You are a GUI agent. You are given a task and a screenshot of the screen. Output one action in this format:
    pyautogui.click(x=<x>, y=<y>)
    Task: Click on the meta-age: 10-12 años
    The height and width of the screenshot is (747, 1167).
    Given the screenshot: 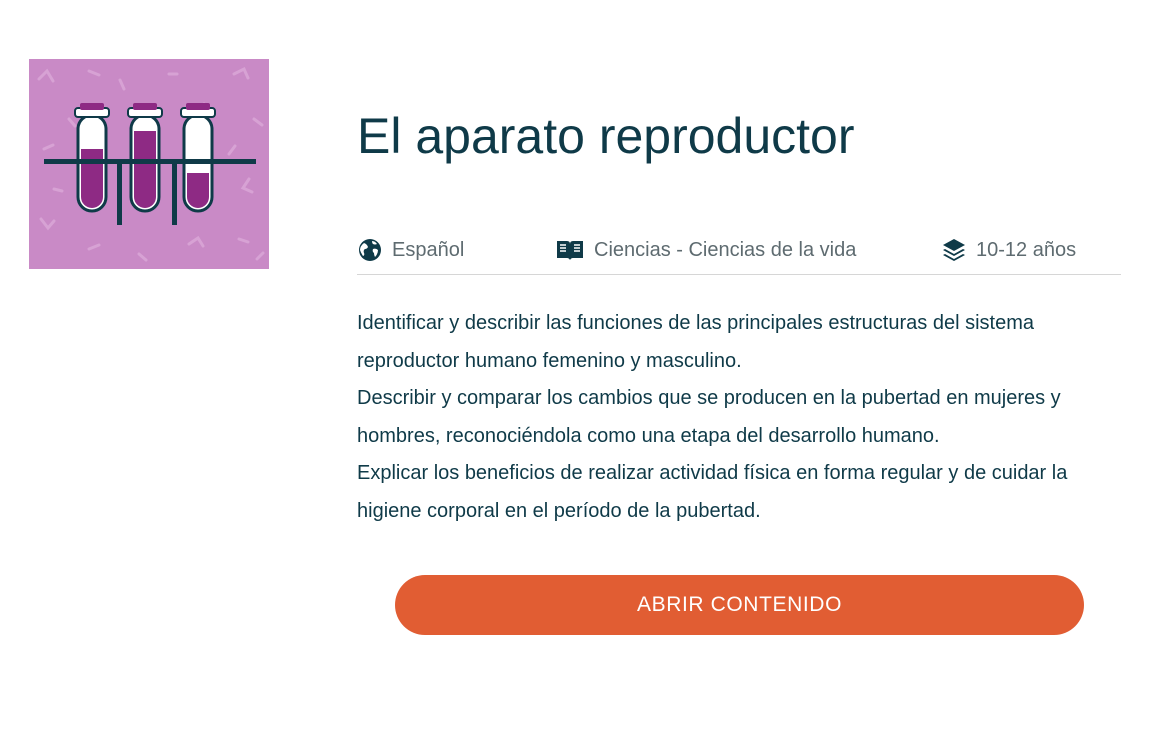 What is the action you would take?
    pyautogui.click(x=1008, y=250)
    